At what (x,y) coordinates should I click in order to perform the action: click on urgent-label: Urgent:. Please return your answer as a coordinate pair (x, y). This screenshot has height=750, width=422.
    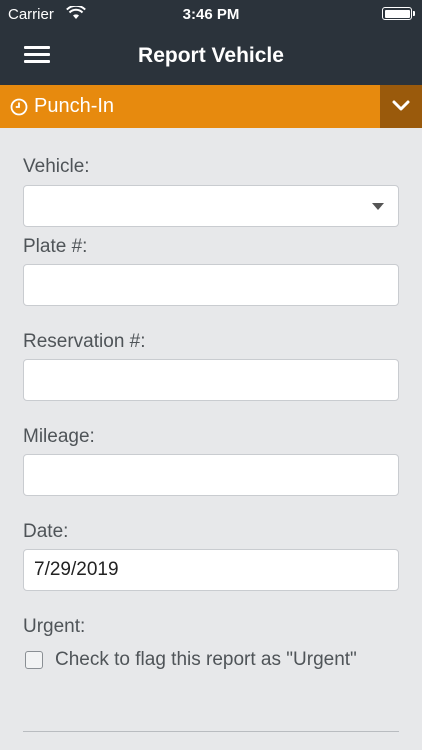
    Looking at the image, I should click on (54, 626).